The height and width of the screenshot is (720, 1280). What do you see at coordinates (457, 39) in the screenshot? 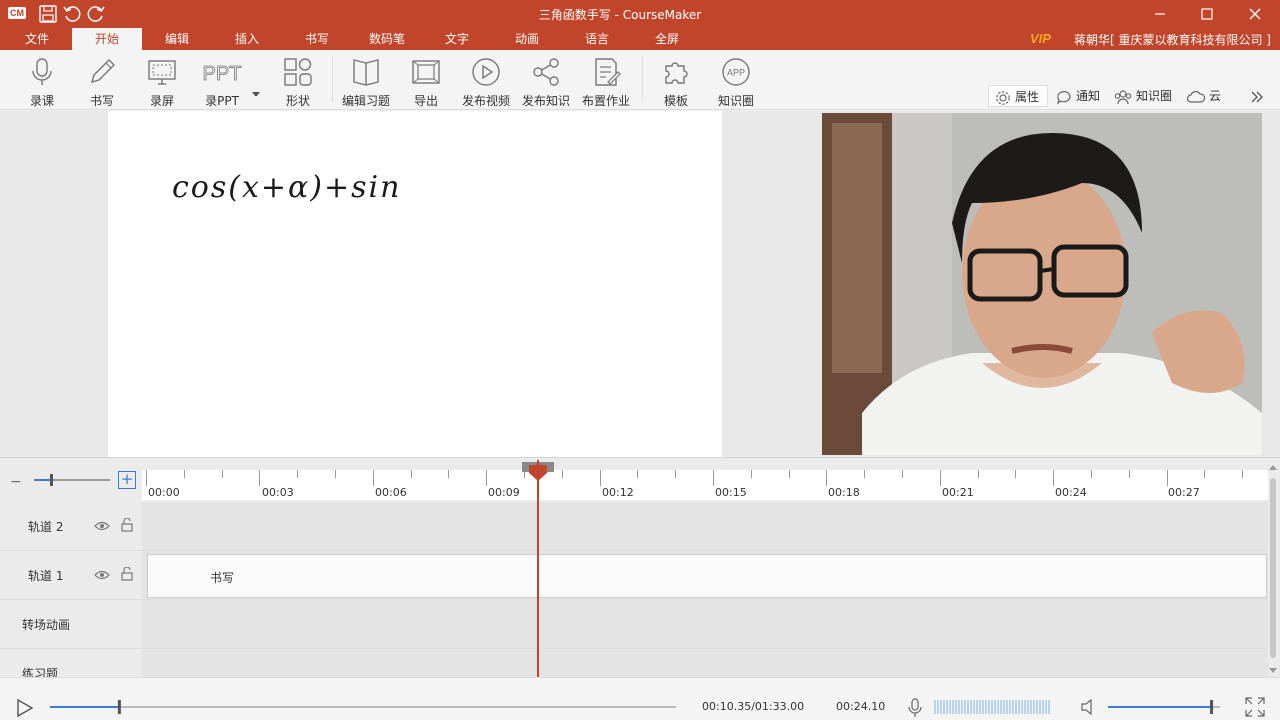
I see `menu-text: 文字` at bounding box center [457, 39].